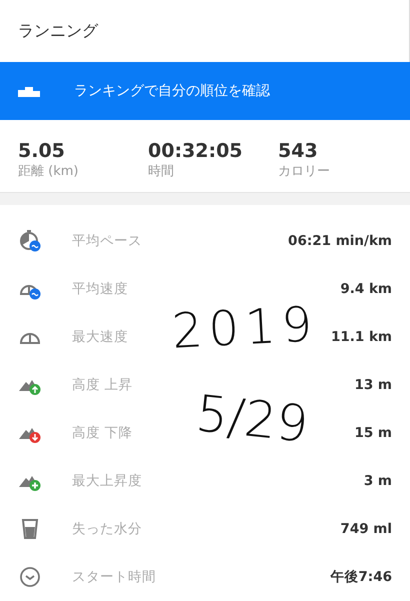 The width and height of the screenshot is (410, 601). I want to click on stat-label: 平均ペース, so click(107, 241).